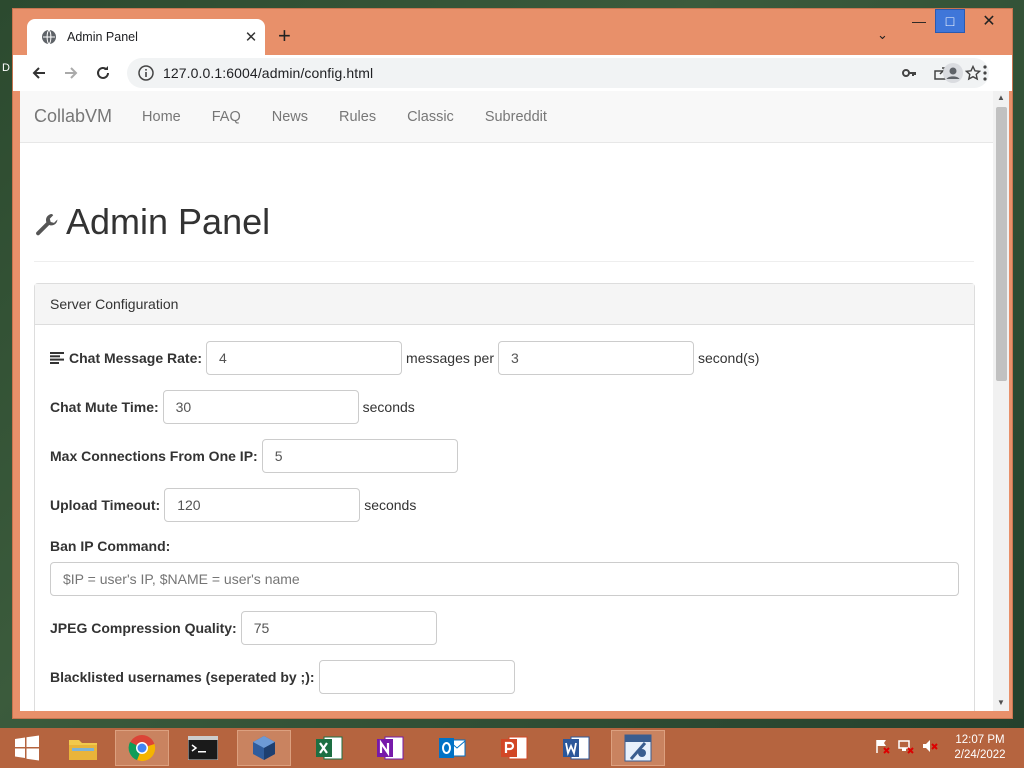  I want to click on taskbar-word, so click(576, 748).